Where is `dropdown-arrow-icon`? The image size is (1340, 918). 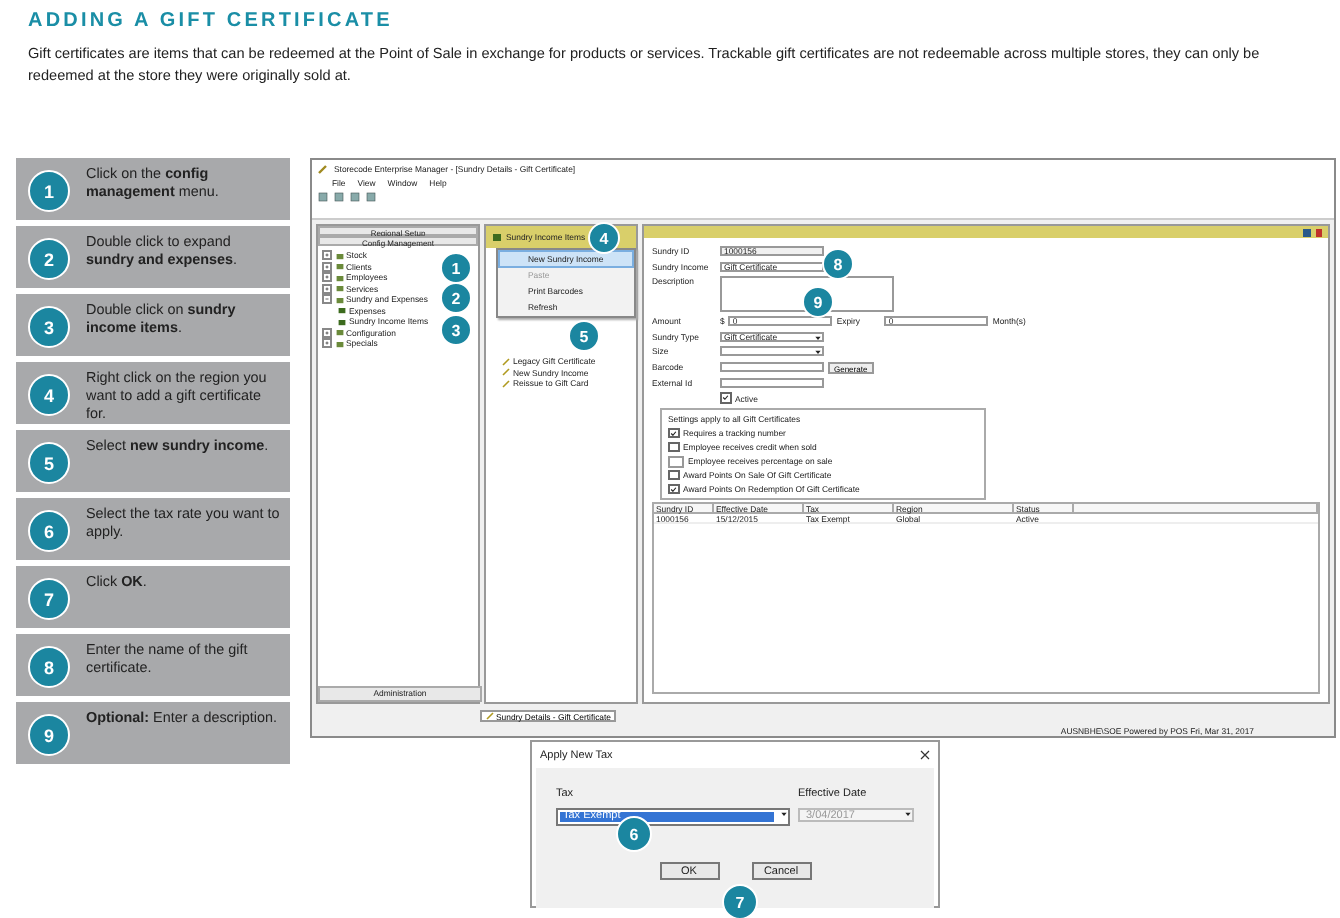 dropdown-arrow-icon is located at coordinates (783, 814).